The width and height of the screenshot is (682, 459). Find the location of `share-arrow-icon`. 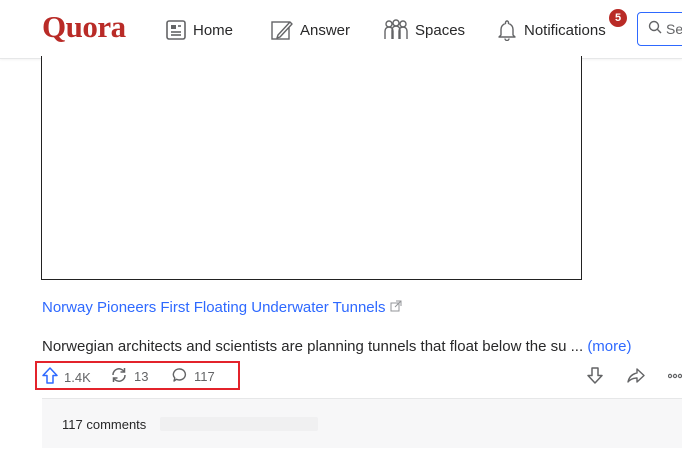

share-arrow-icon is located at coordinates (636, 378).